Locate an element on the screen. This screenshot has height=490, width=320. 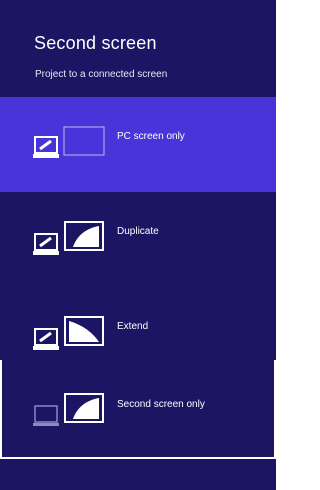
option-label: Extend is located at coordinates (133, 326).